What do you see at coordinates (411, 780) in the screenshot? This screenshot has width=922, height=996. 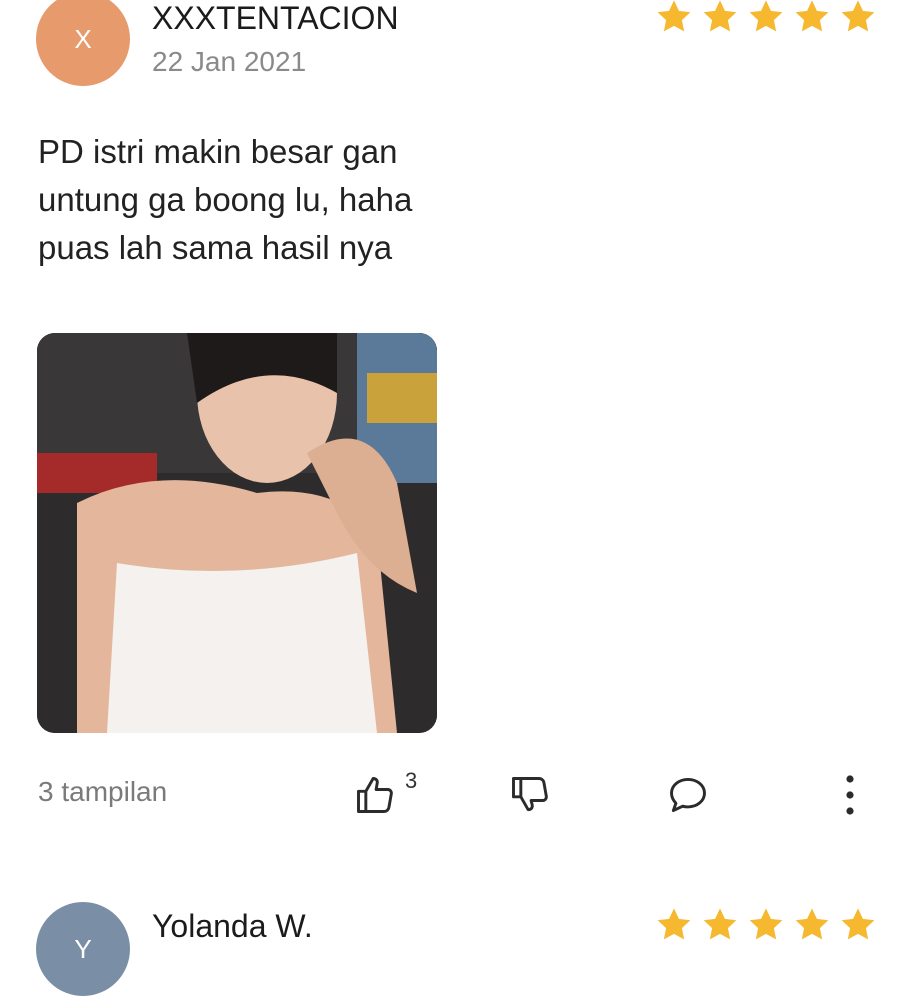 I see `like-count: 3` at bounding box center [411, 780].